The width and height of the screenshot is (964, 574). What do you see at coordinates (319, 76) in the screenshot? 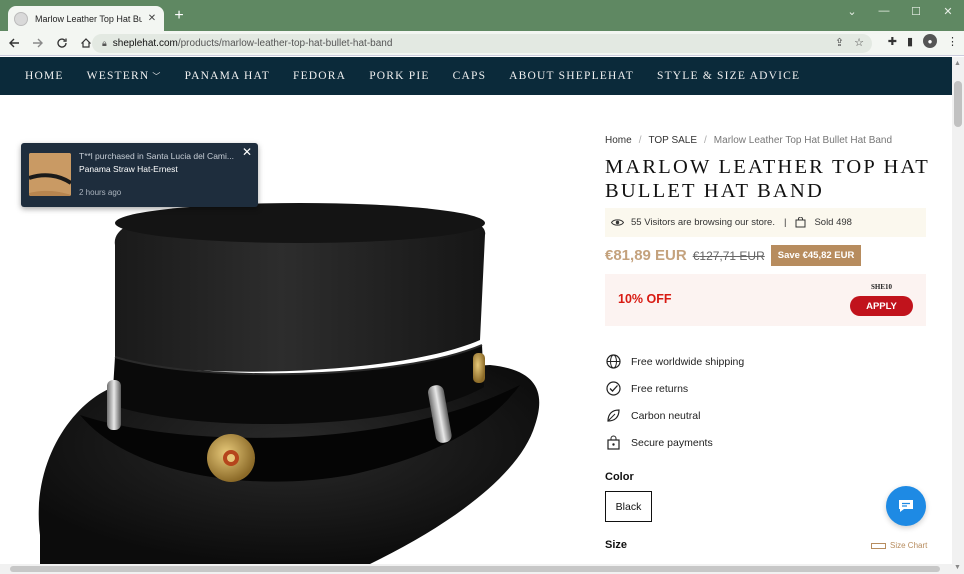
I see `nav-fedora: FEDORA` at bounding box center [319, 76].